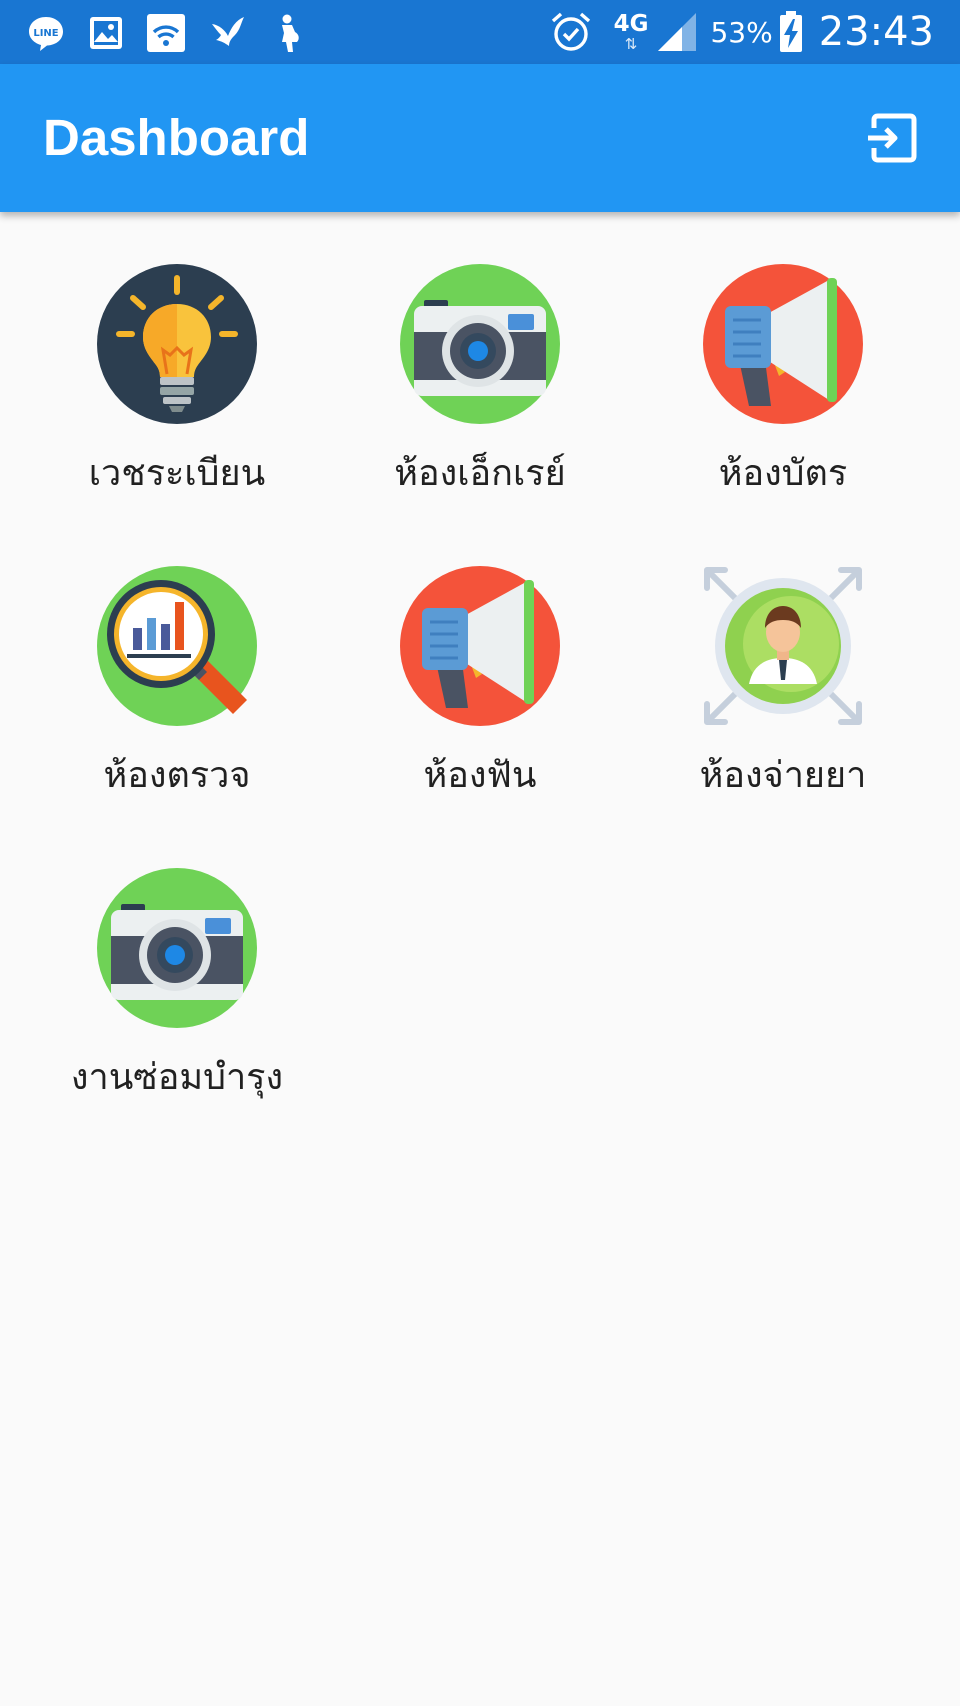 Image resolution: width=960 pixels, height=1706 pixels. I want to click on maternity-icon, so click(288, 33).